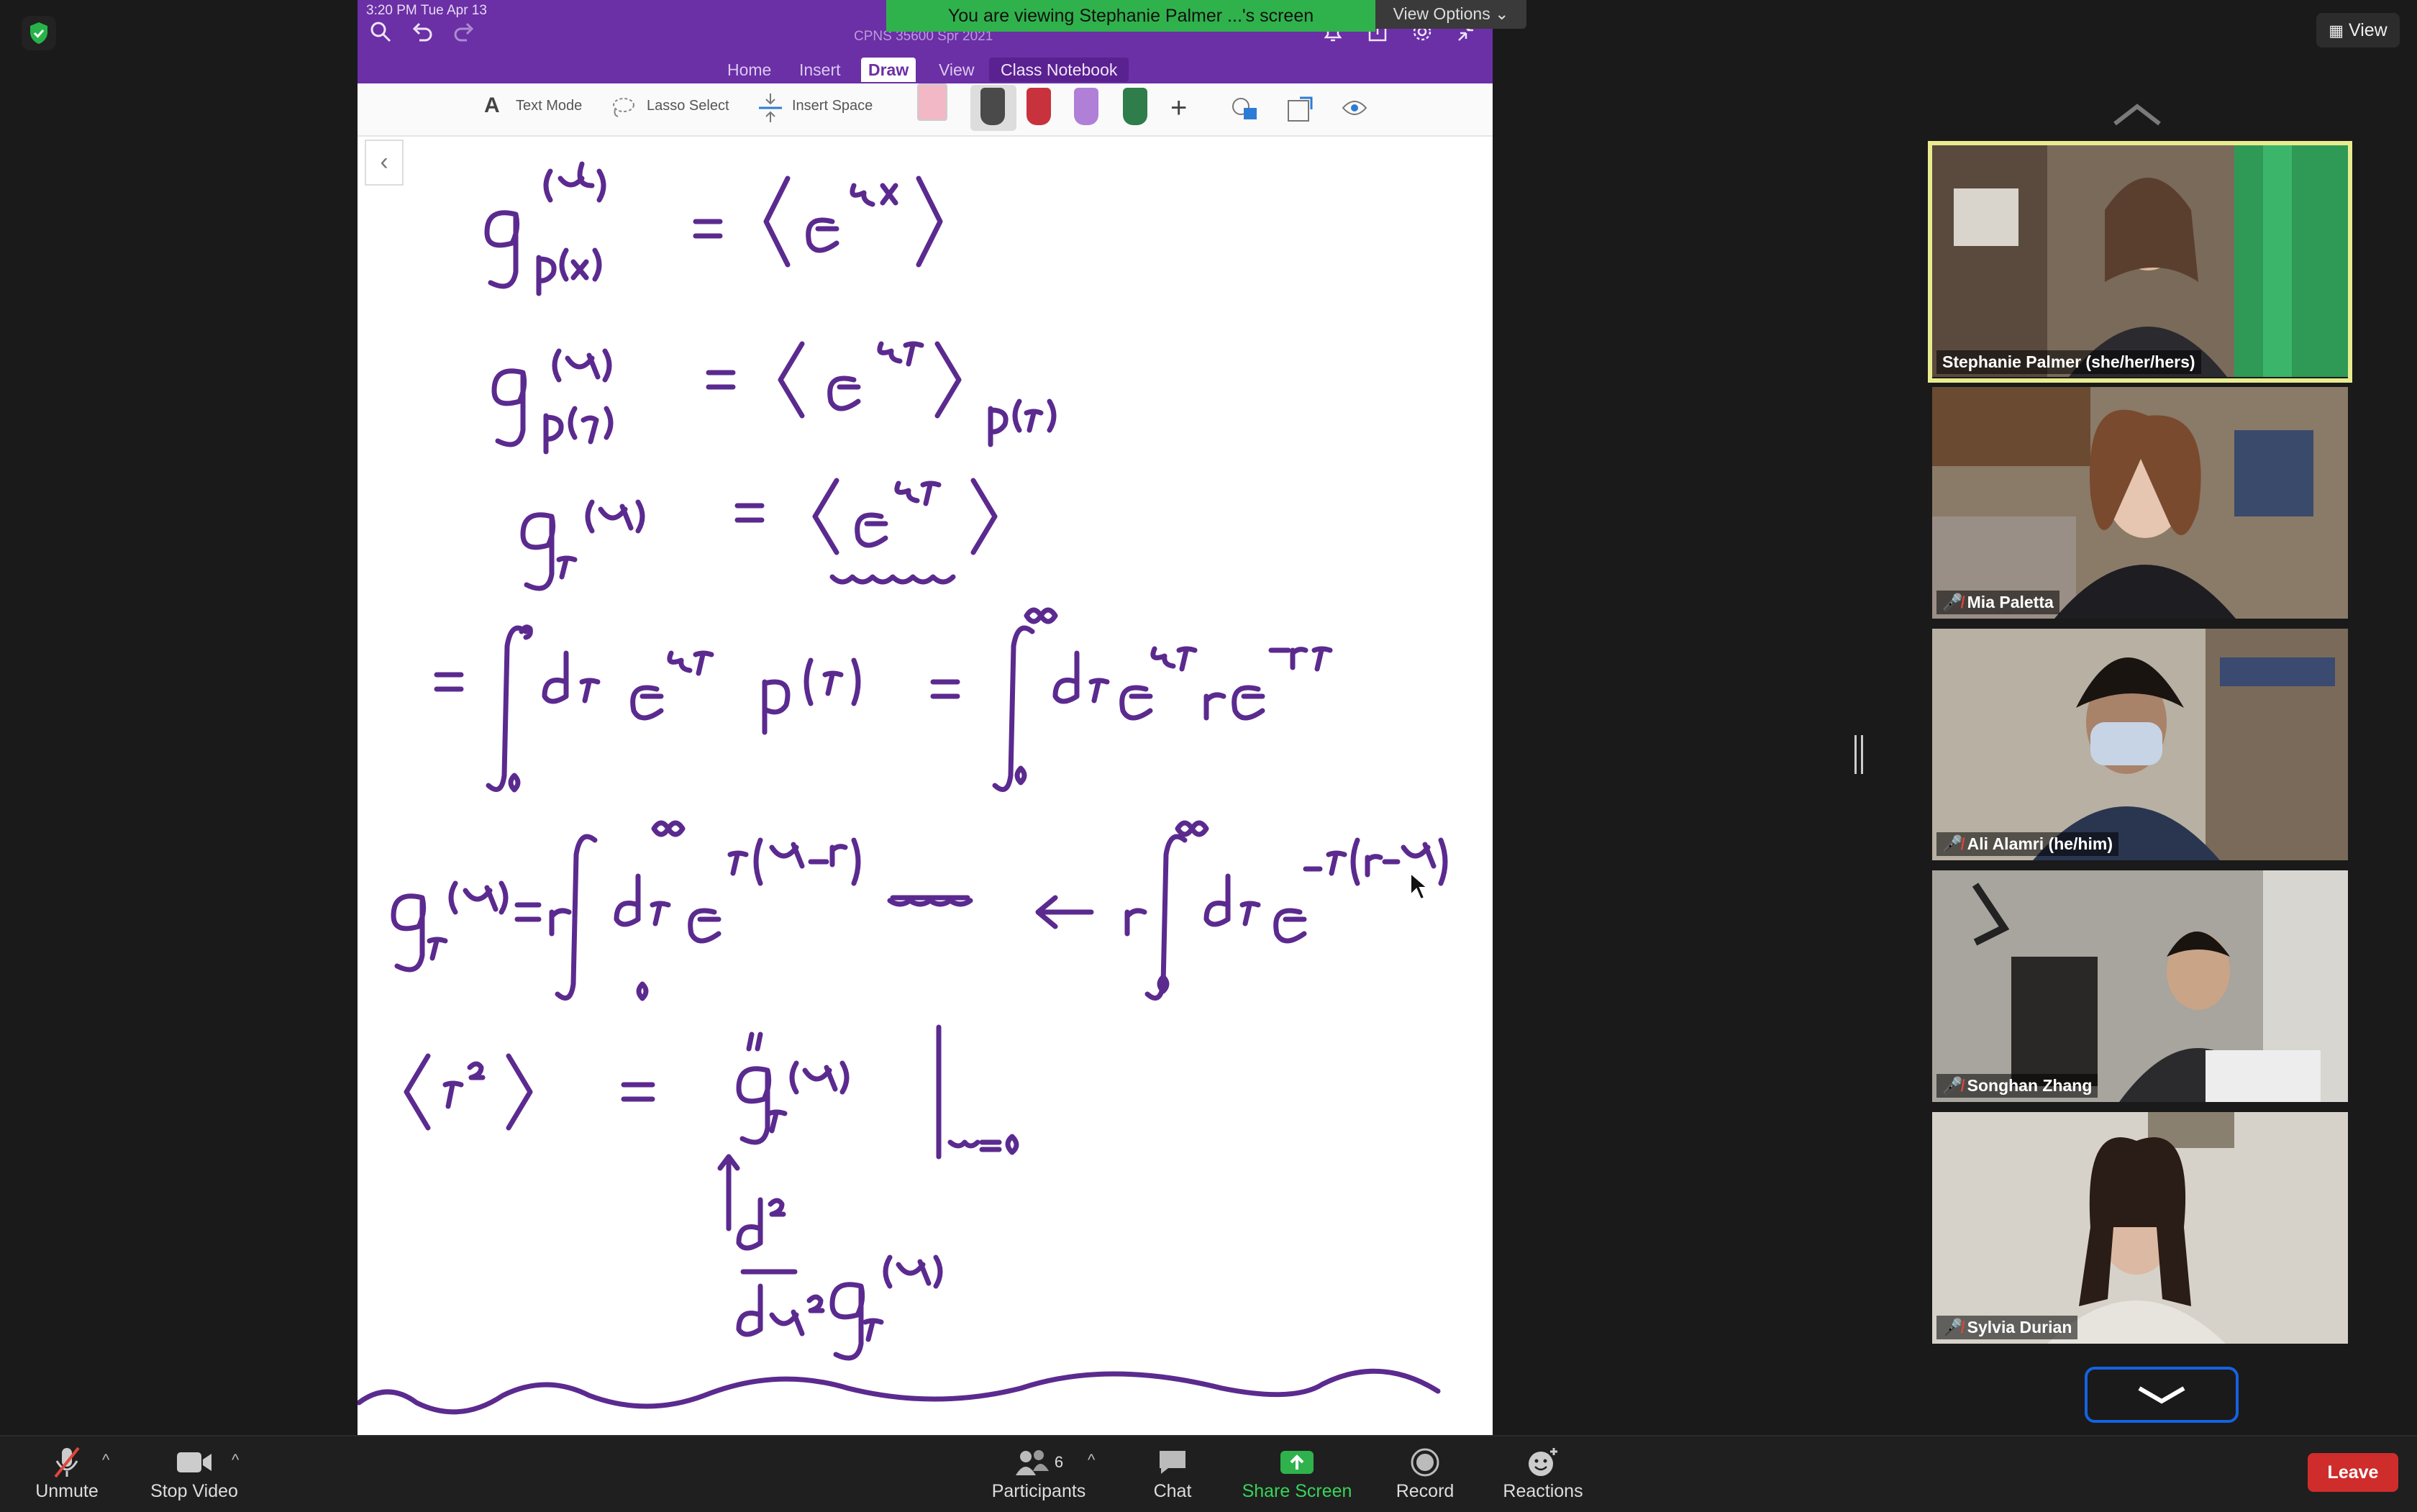 This screenshot has height=1512, width=2417. I want to click on leave-button: Leave, so click(2353, 1473).